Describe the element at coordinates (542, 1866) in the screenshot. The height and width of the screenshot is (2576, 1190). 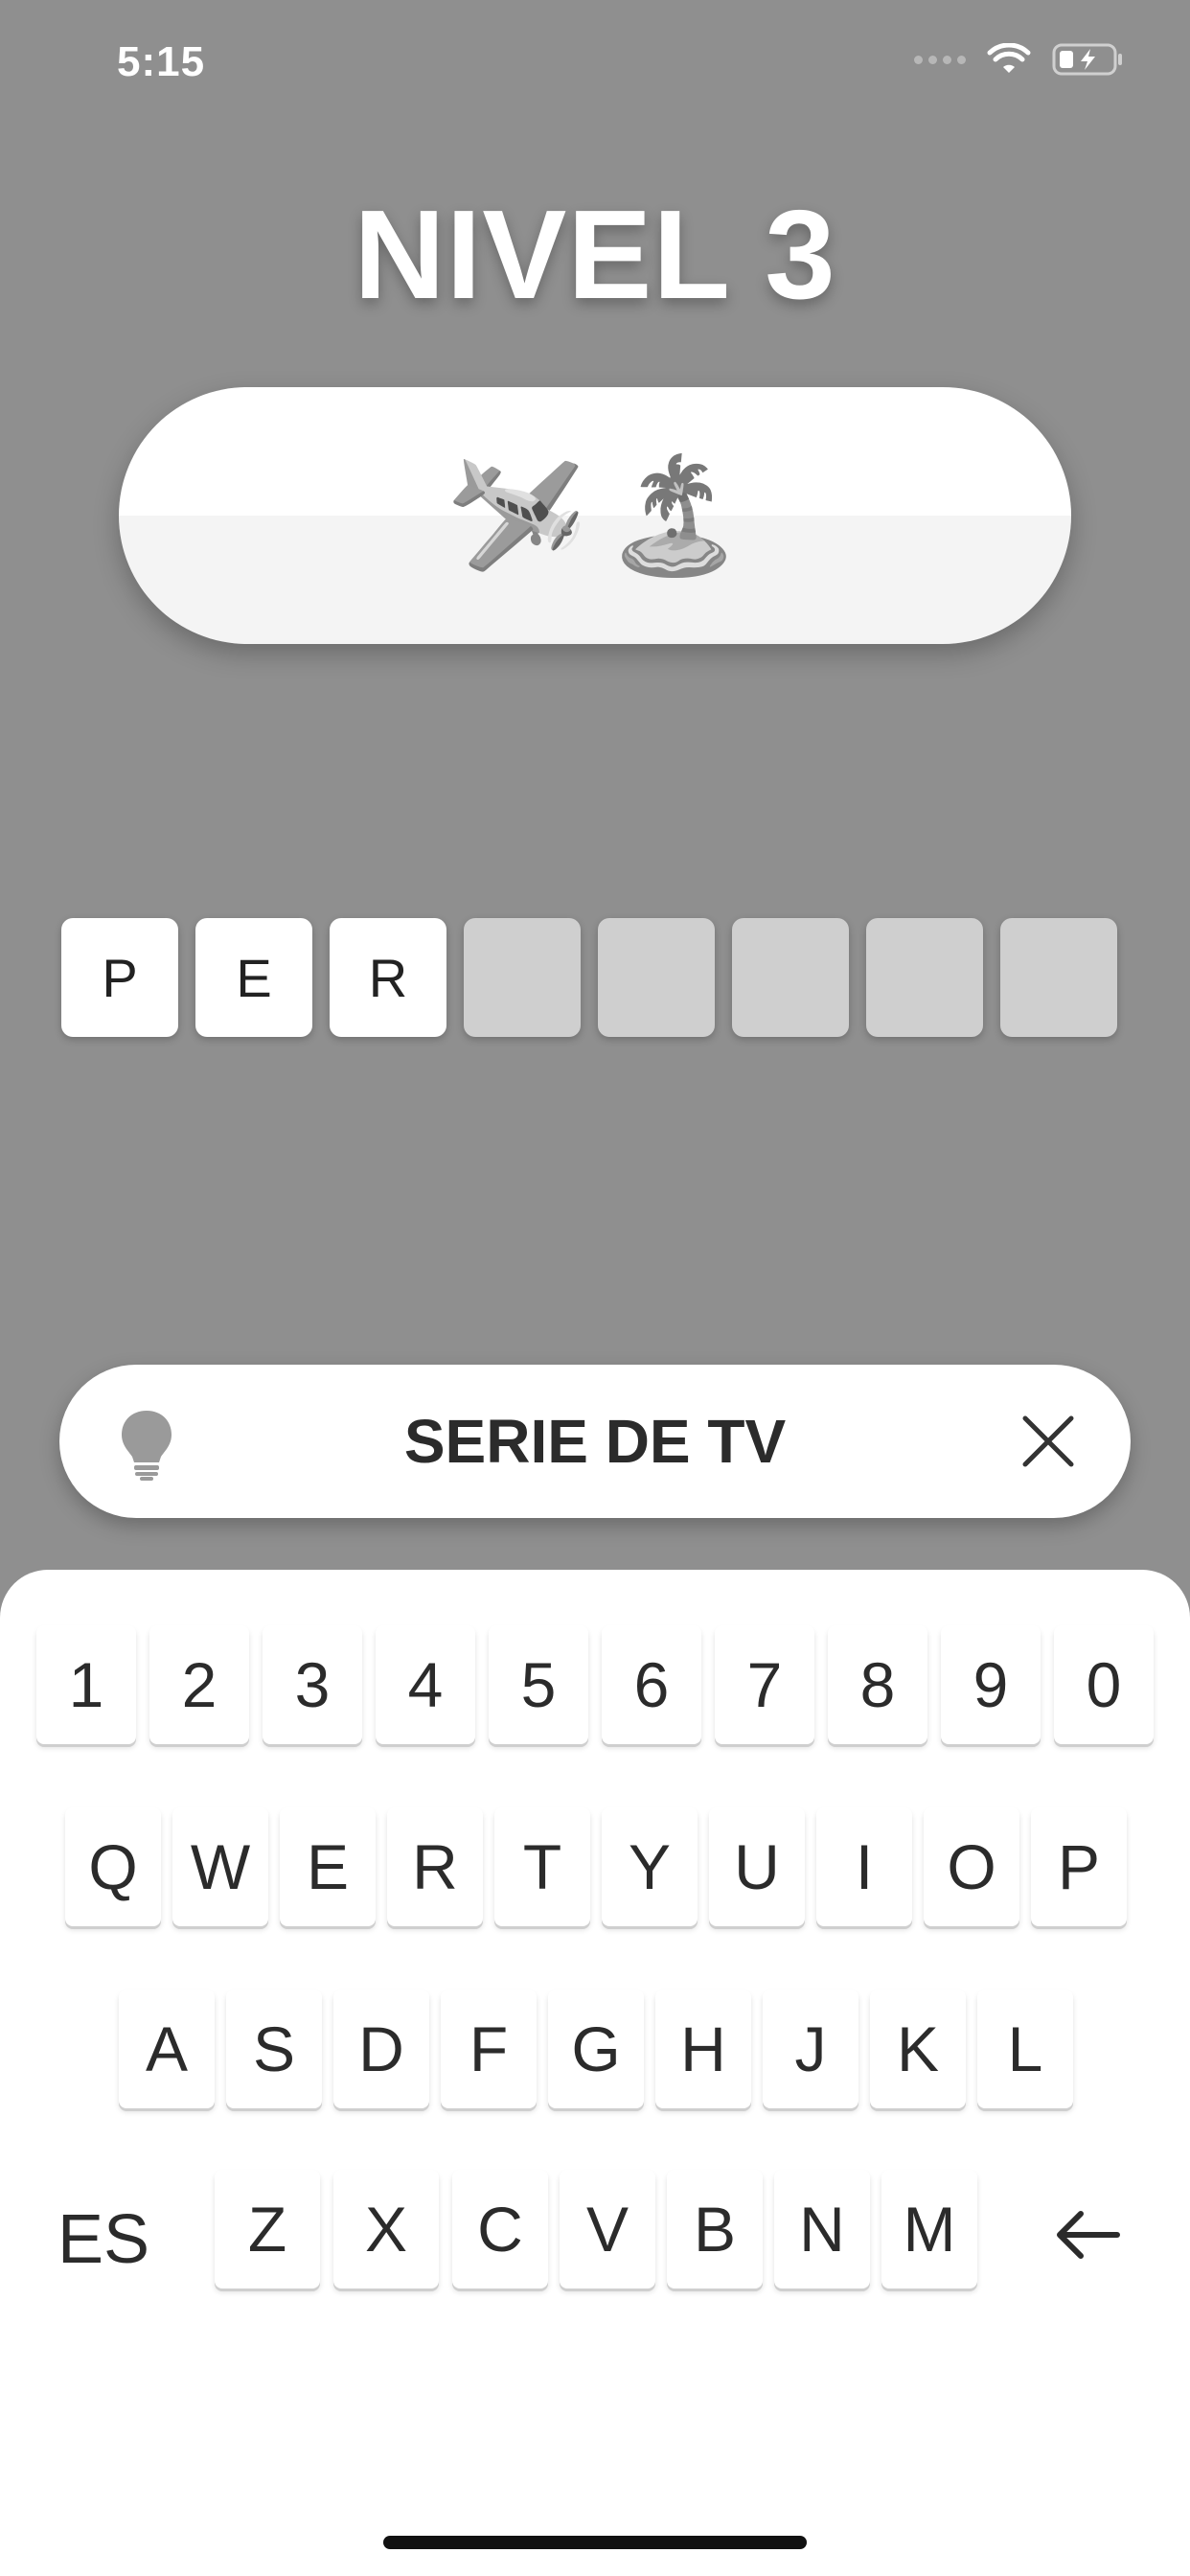
I see `key-t: T` at that location.